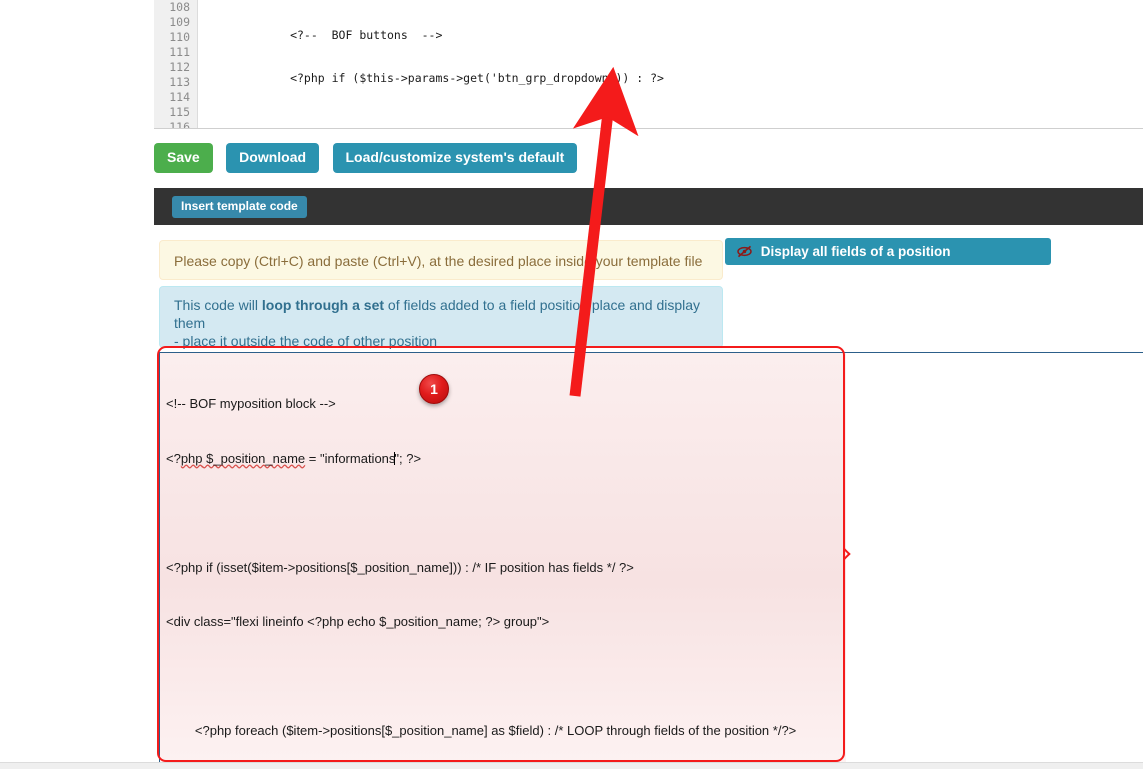 The image size is (1143, 769). I want to click on eye-slash-icon, so click(744, 253).